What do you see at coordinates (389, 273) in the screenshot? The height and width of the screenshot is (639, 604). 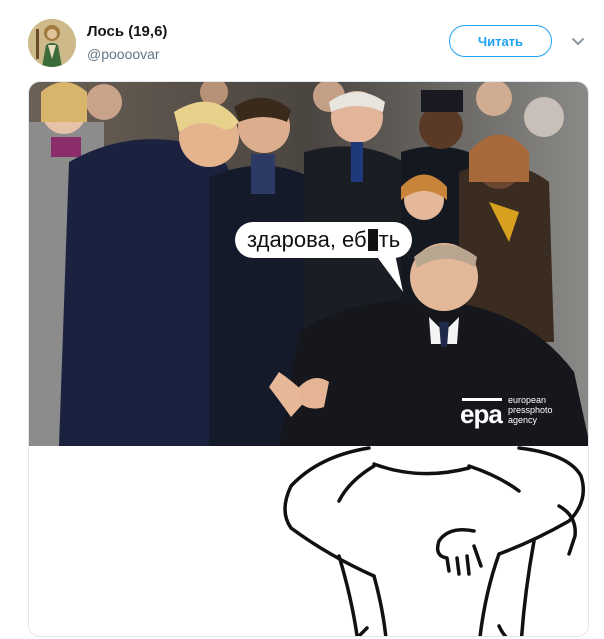 I see `bubble-tail` at bounding box center [389, 273].